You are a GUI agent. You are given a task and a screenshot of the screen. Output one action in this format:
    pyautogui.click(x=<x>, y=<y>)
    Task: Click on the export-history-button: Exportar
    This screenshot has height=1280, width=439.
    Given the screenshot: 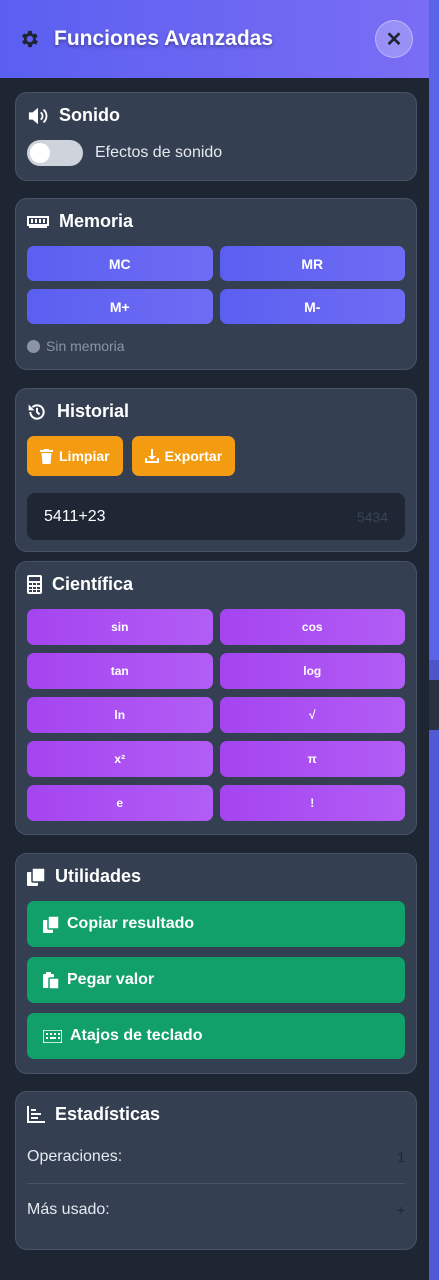 What is the action you would take?
    pyautogui.click(x=183, y=456)
    